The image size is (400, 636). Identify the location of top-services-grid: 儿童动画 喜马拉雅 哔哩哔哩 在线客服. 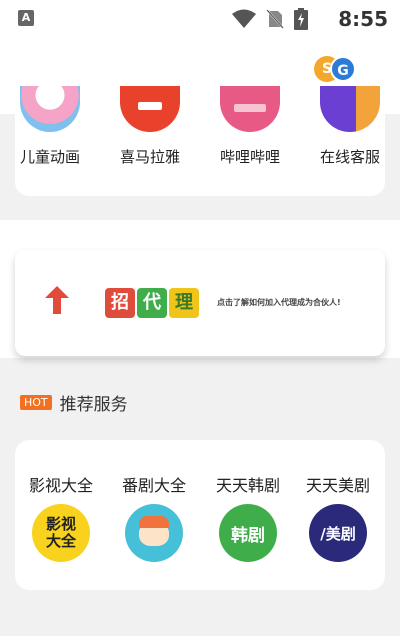
(200, 130).